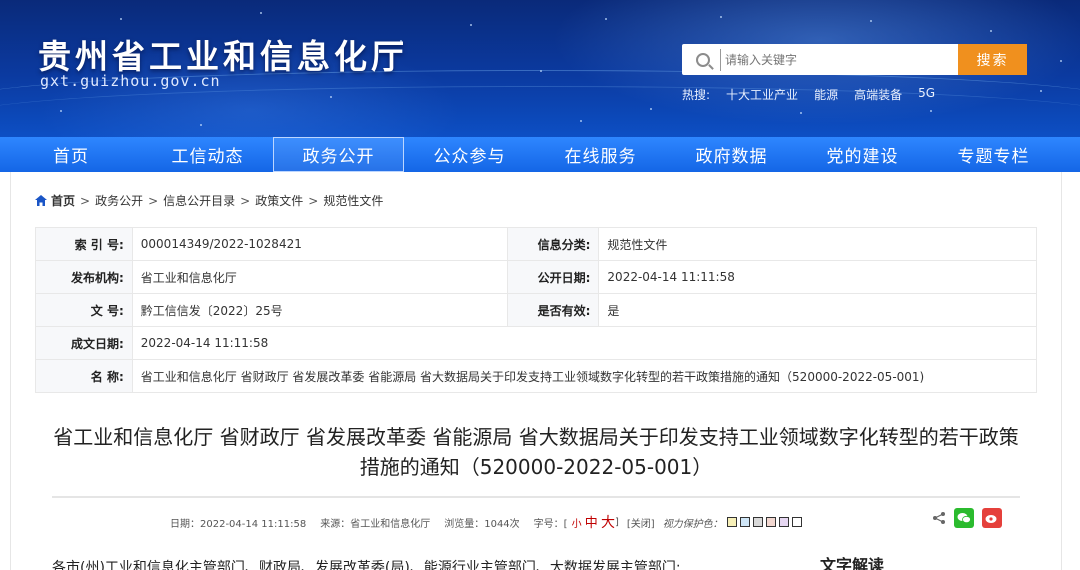  Describe the element at coordinates (279, 200) in the screenshot. I see `breadcrumb-item: 政策文件` at that location.